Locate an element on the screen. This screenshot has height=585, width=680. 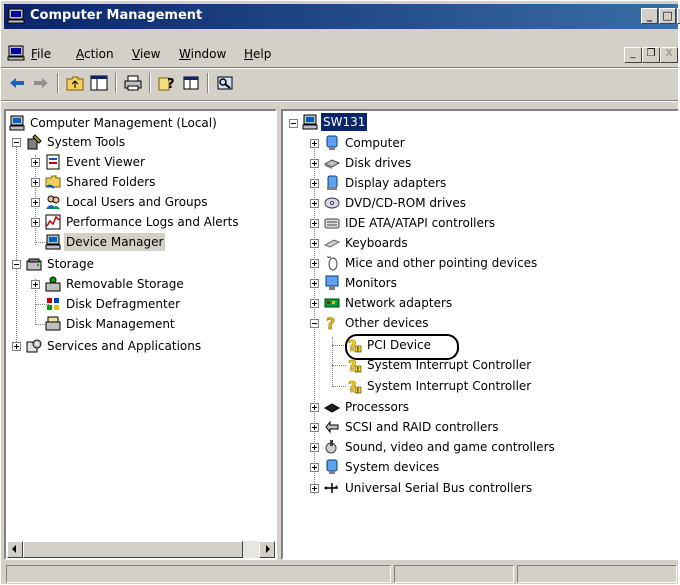
status-cell is located at coordinates (198, 574).